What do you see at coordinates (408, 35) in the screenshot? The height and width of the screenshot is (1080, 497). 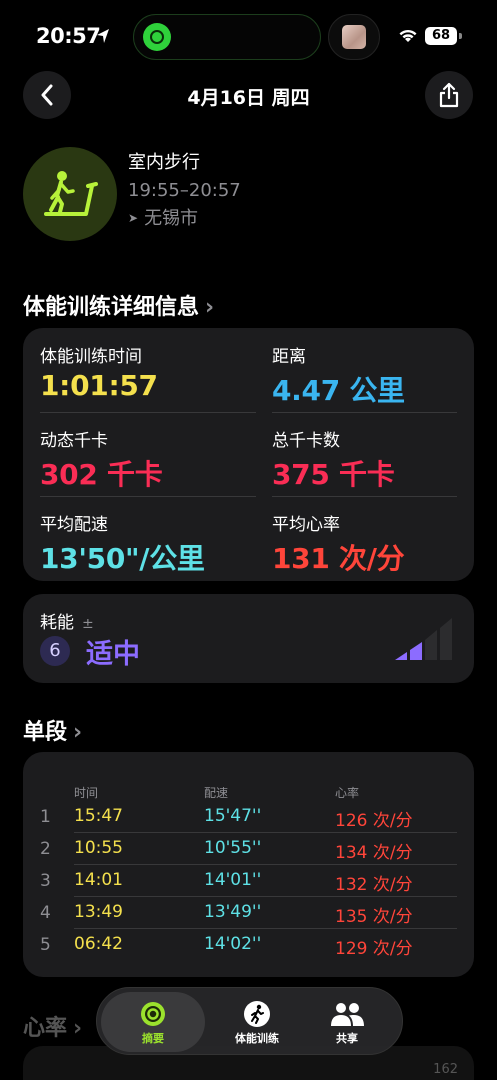 I see `wifi-icon` at bounding box center [408, 35].